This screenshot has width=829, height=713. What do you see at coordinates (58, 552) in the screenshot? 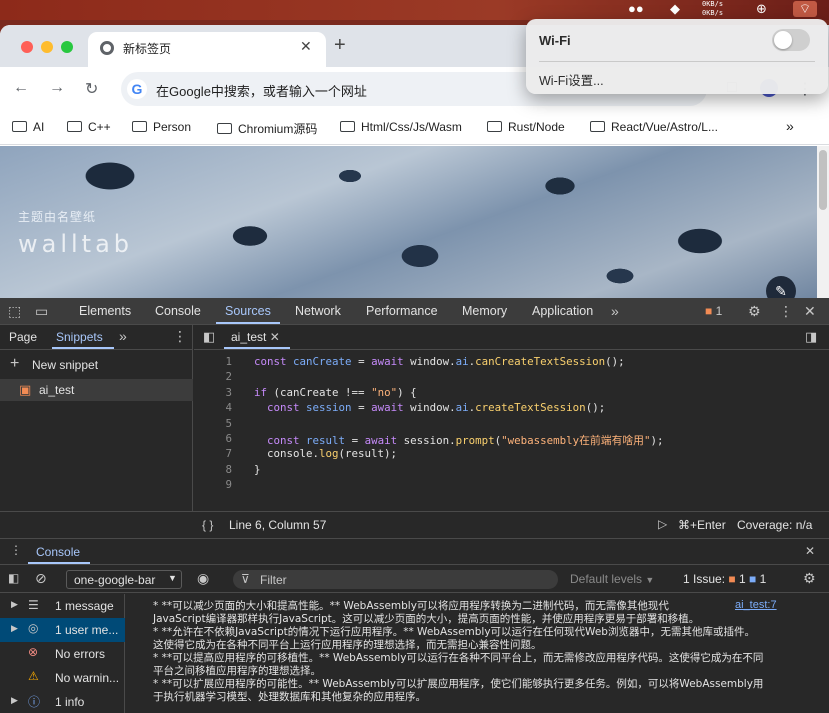
I see `drawer-tab-console: Console` at bounding box center [58, 552].